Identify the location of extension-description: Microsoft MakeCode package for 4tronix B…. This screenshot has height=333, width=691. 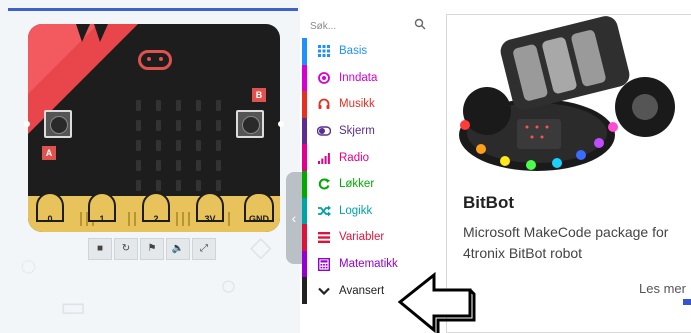
(566, 242).